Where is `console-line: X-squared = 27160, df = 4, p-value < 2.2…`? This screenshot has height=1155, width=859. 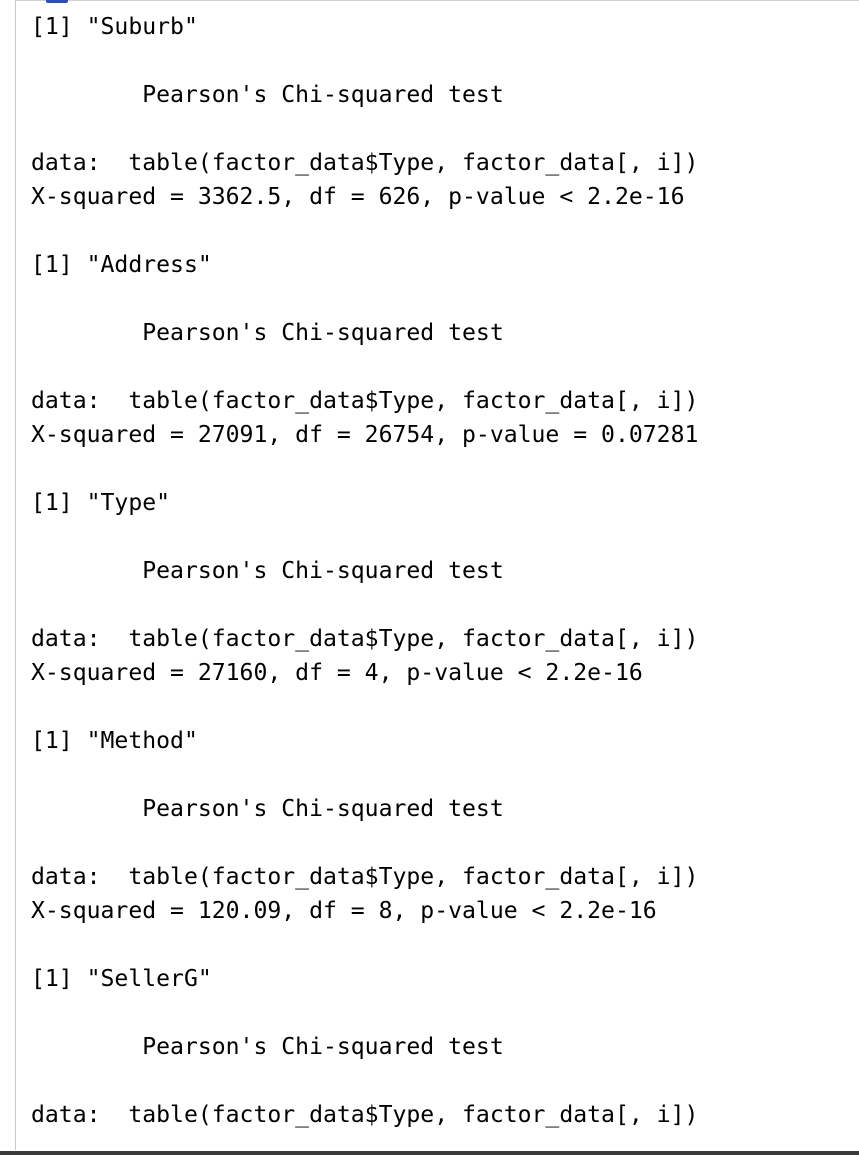 console-line: X-squared = 27160, df = 4, p-value < 2.2… is located at coordinates (337, 673).